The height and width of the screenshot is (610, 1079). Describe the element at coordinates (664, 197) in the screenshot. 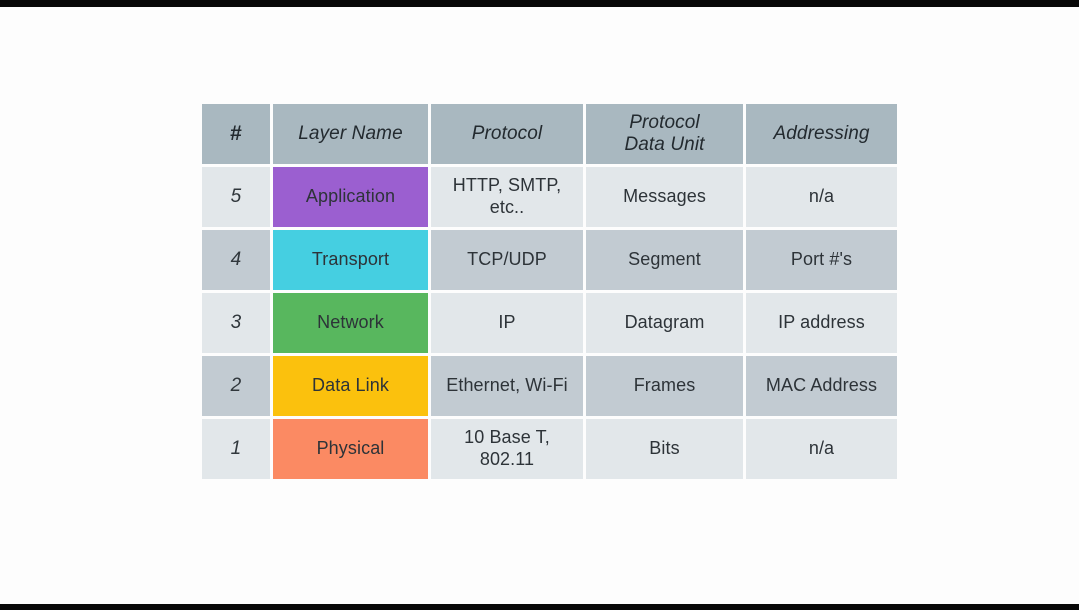

I see `pdu-application: Messages` at that location.